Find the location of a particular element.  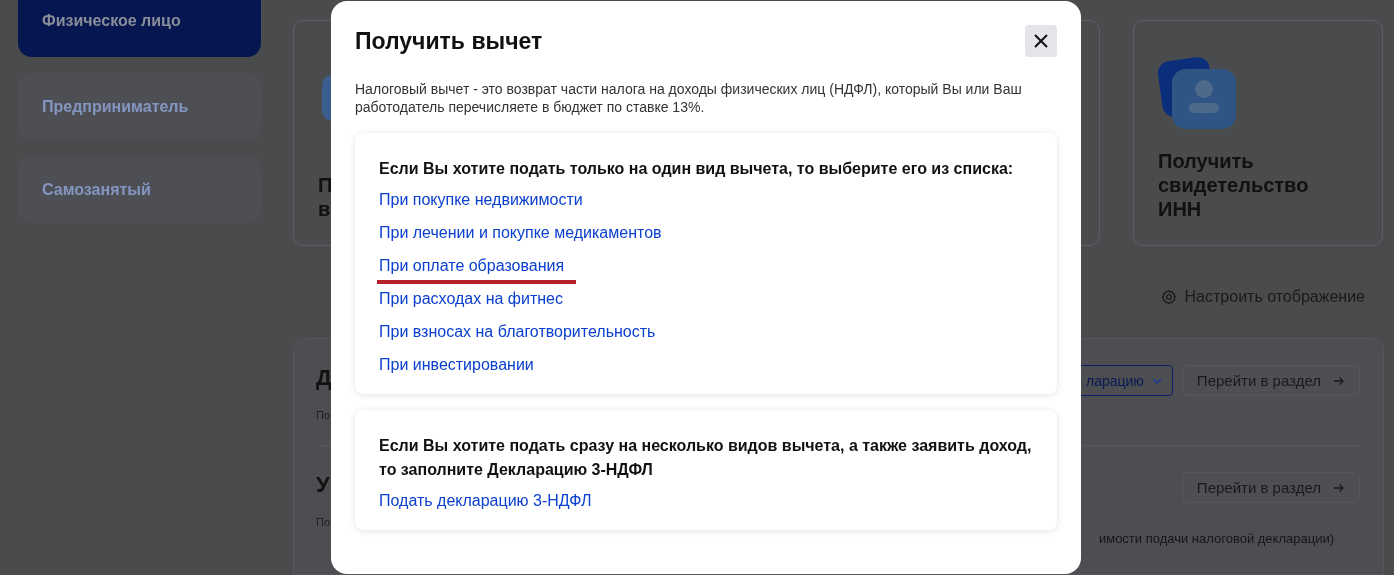

section-title: У is located at coordinates (323, 485).